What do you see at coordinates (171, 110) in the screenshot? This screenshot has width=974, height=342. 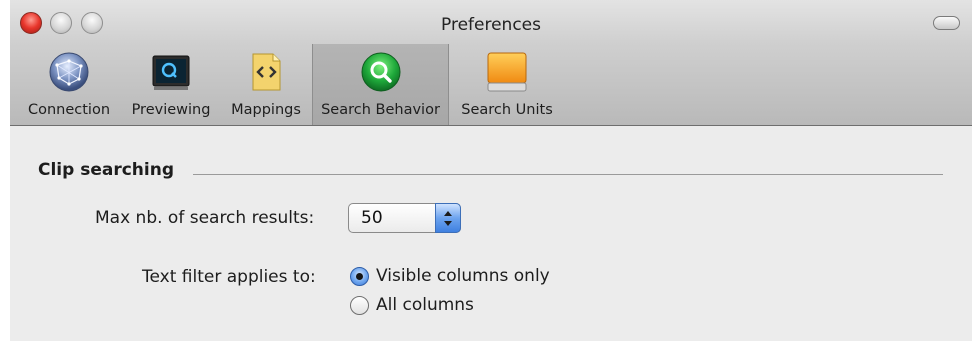 I see `tab-label: Previewing` at bounding box center [171, 110].